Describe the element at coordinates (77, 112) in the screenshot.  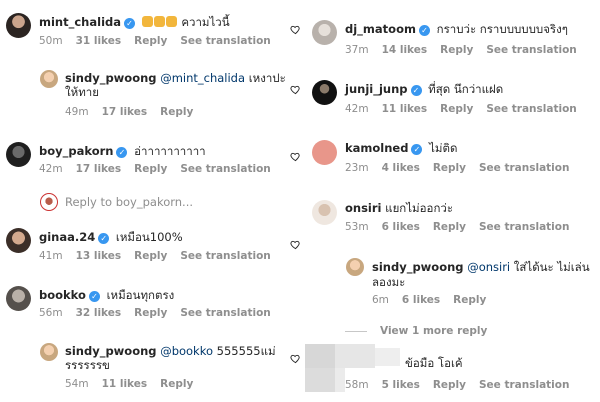
I see `comment-time: 49m` at that location.